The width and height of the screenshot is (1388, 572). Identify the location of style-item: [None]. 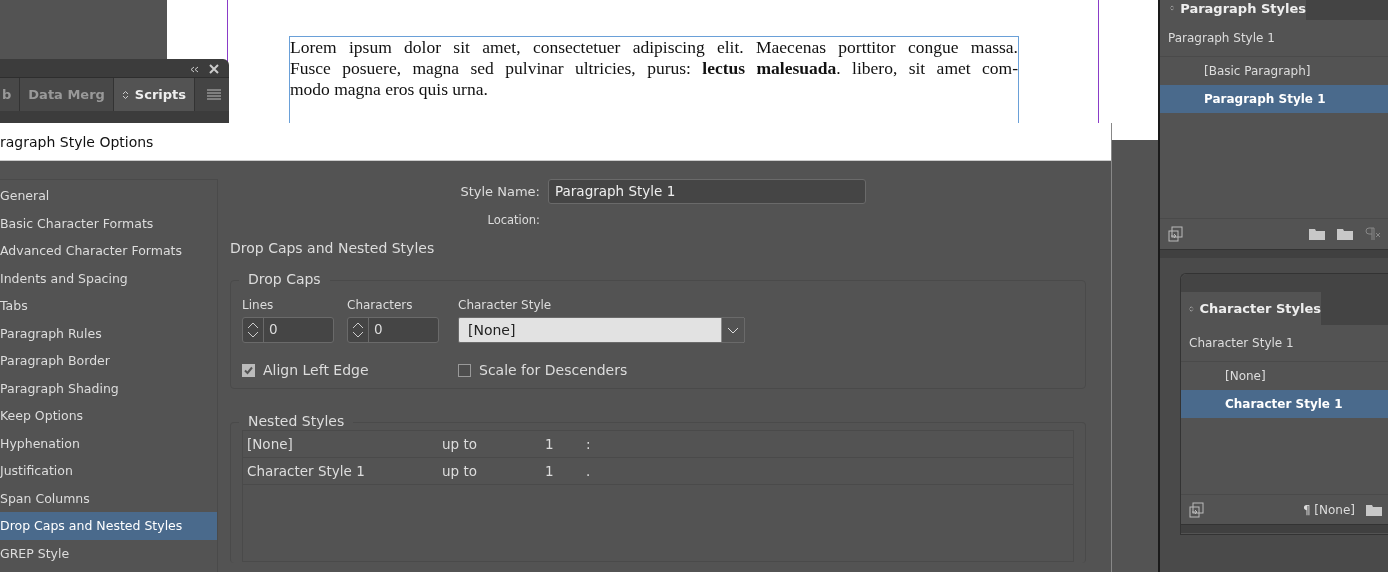
(1284, 376).